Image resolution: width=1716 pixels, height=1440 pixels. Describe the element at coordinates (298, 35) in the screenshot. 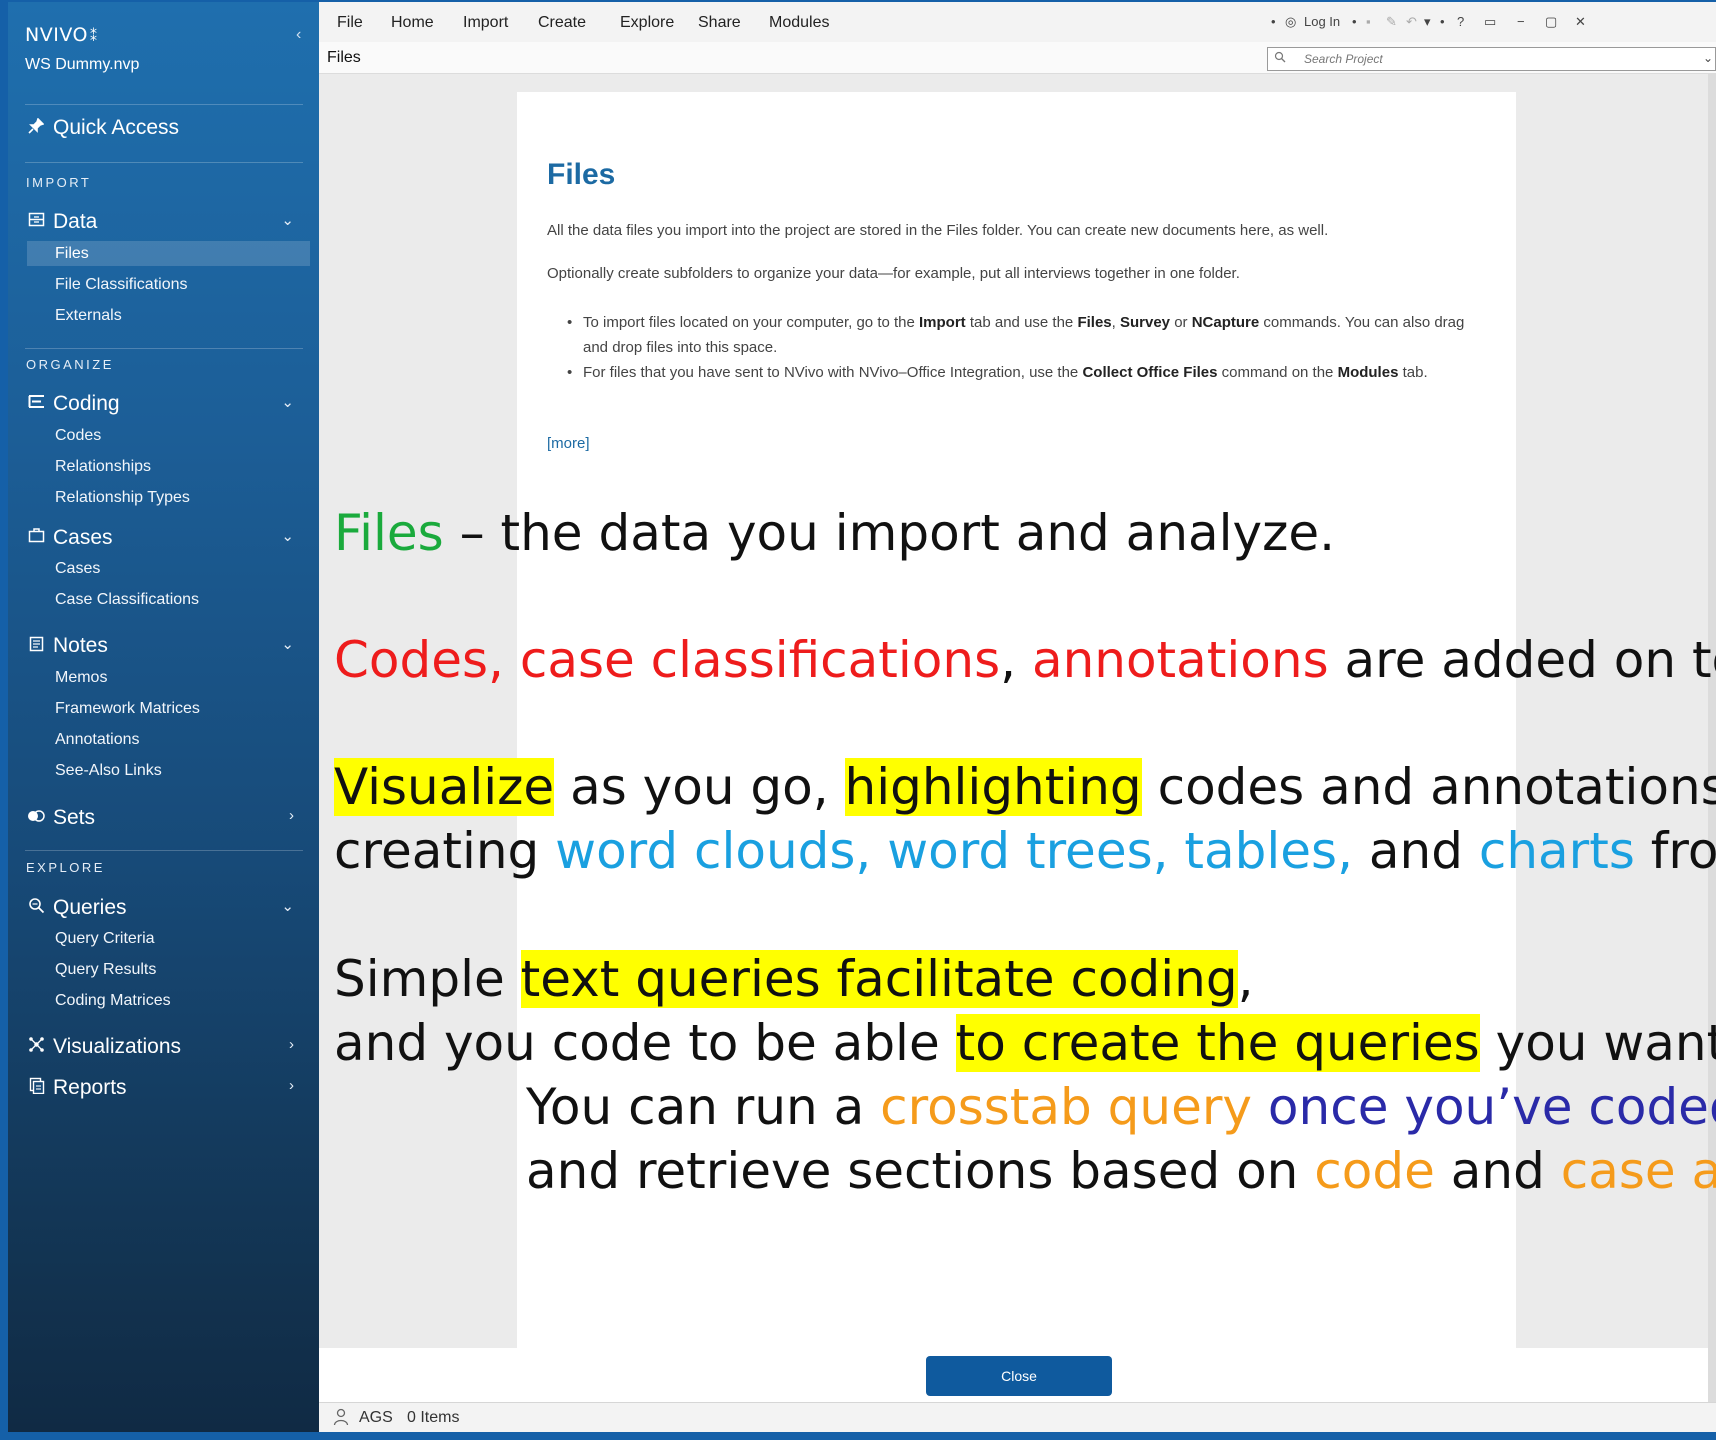

I see `collapse-sidebar-button: ‹` at that location.